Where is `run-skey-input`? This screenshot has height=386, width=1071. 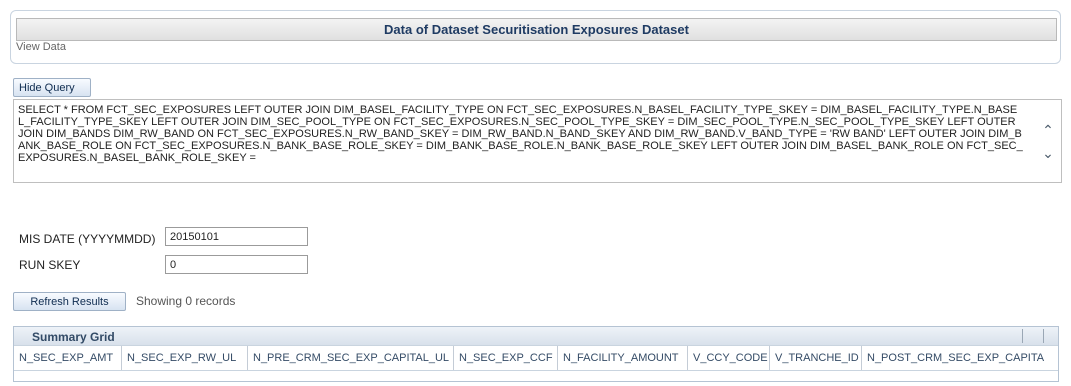 run-skey-input is located at coordinates (236, 264).